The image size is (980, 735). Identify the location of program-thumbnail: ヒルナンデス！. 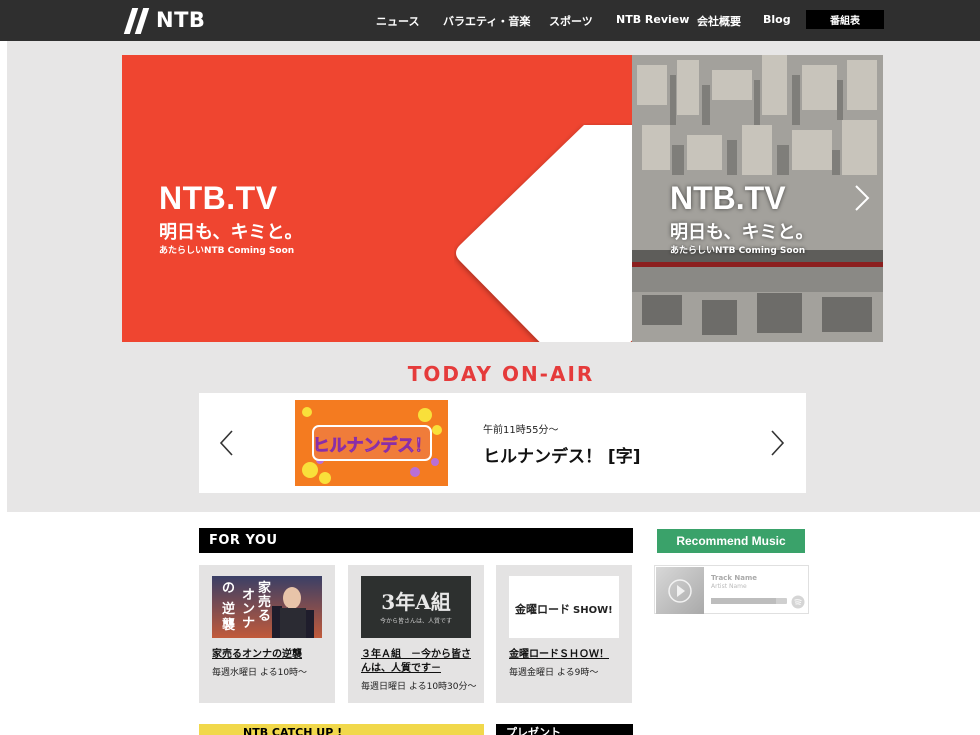
(371, 443).